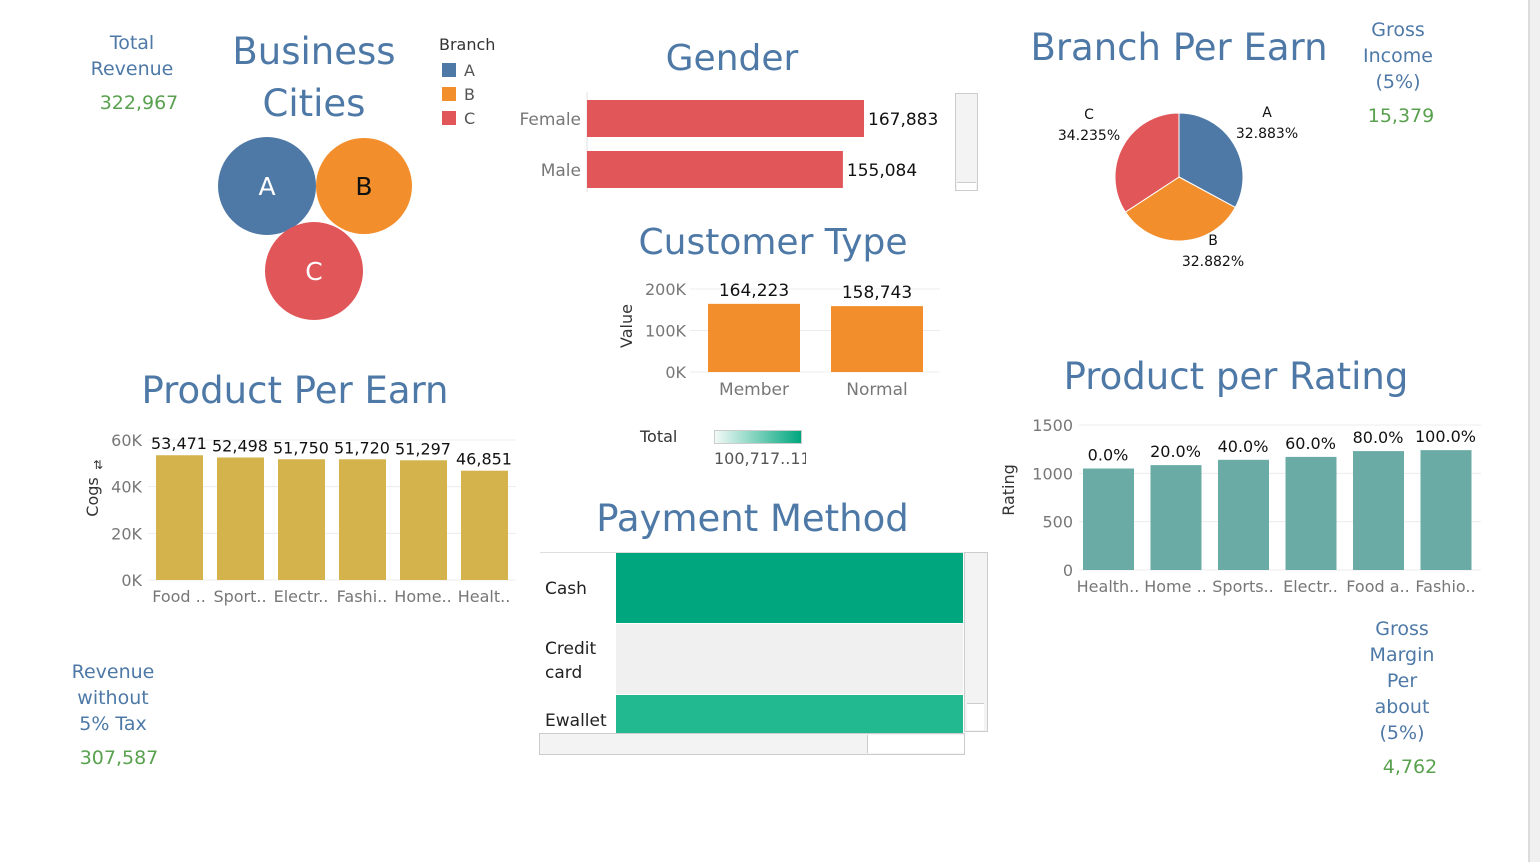  Describe the element at coordinates (295, 390) in the screenshot. I see `product-earn-title: Product Per Earn` at that location.